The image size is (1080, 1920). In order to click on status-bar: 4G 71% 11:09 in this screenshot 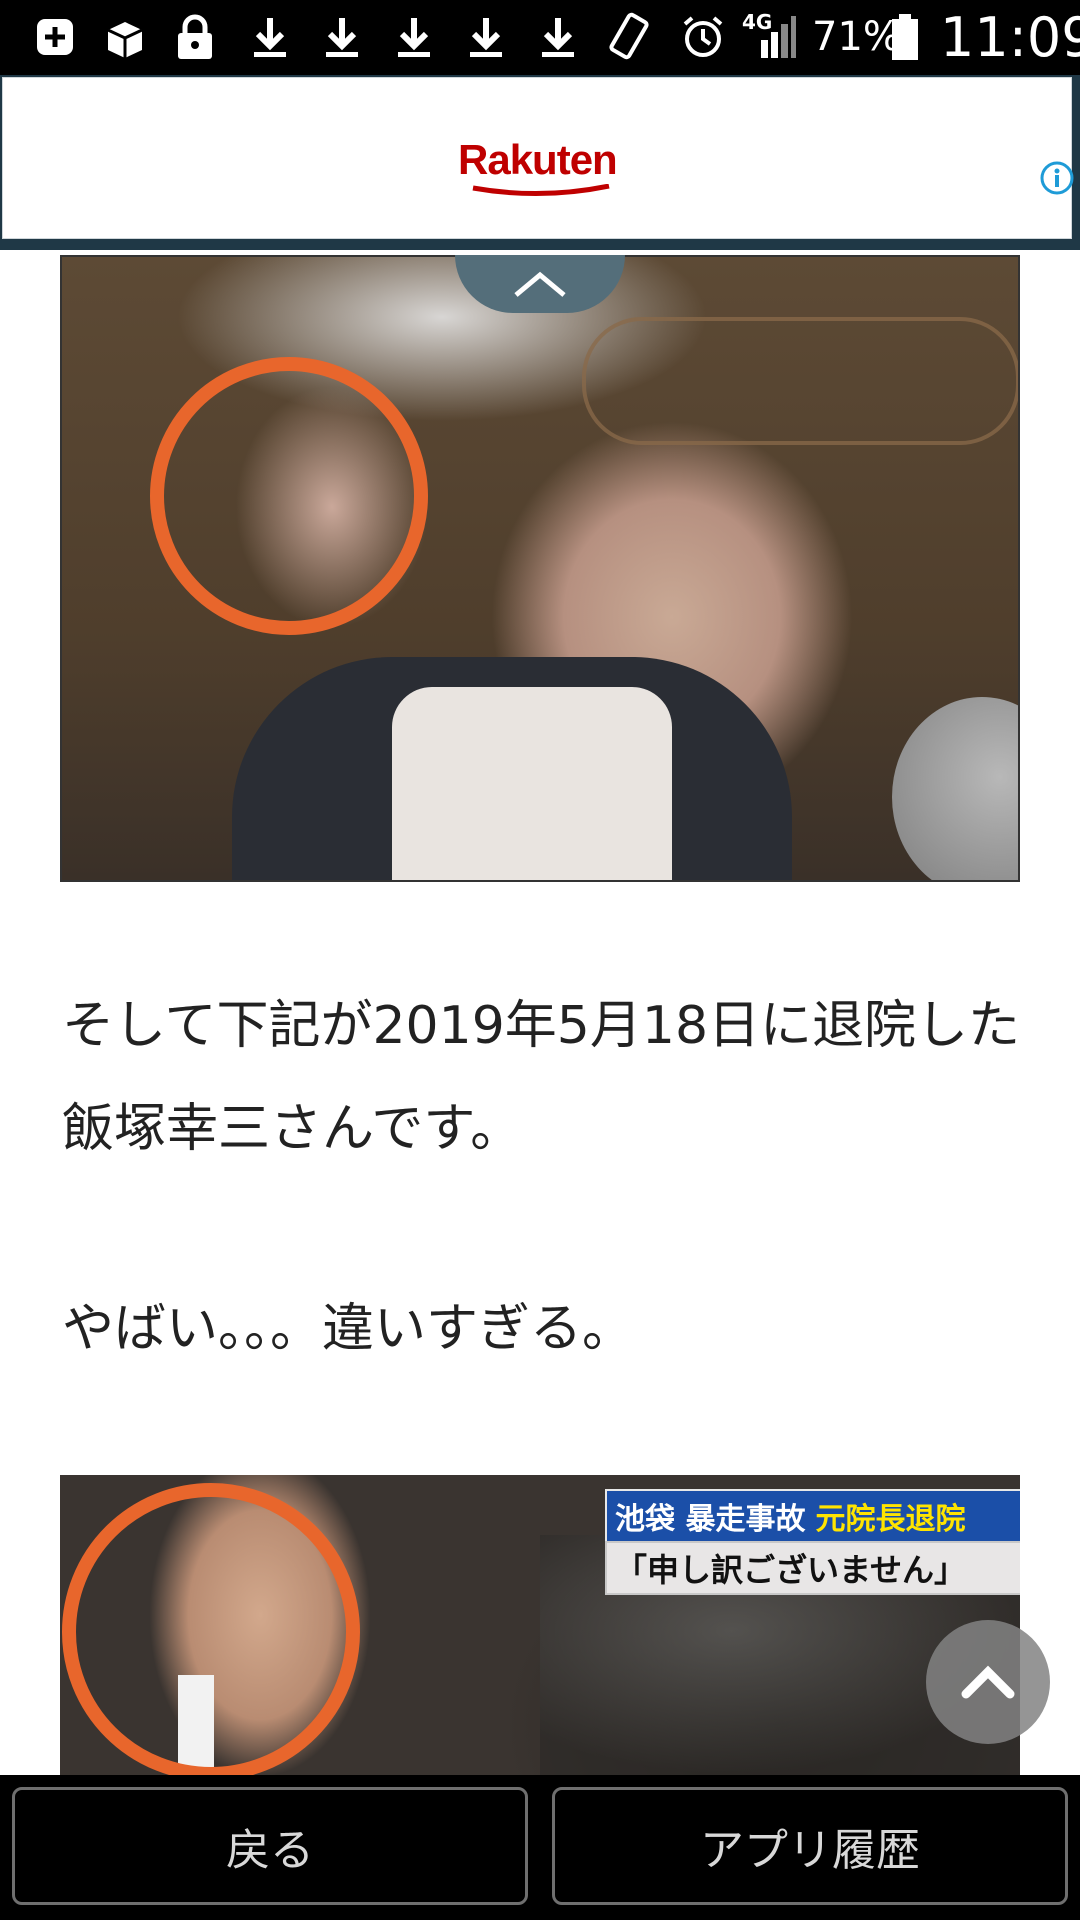, I will do `click(540, 37)`.